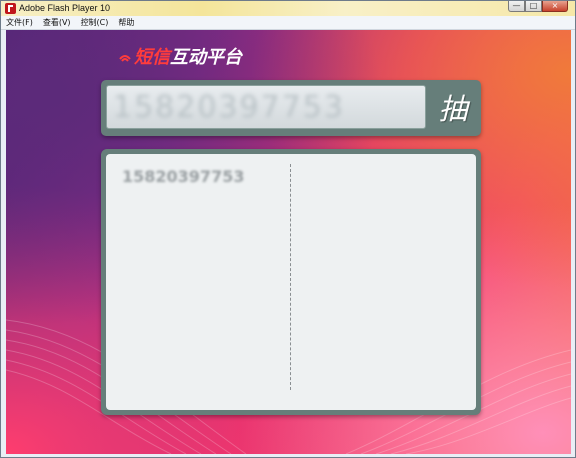 This screenshot has width=576, height=458. I want to click on draw-button: 抽, so click(453, 107).